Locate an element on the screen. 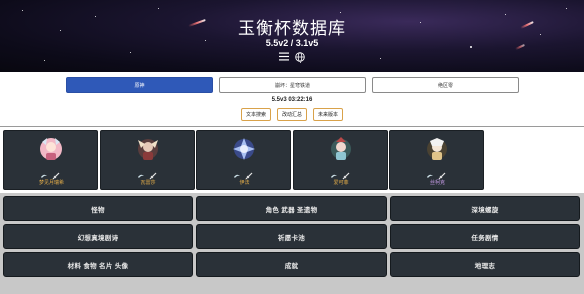 This screenshot has width=584, height=294. tab-zenless: 绝区零 is located at coordinates (445, 85).